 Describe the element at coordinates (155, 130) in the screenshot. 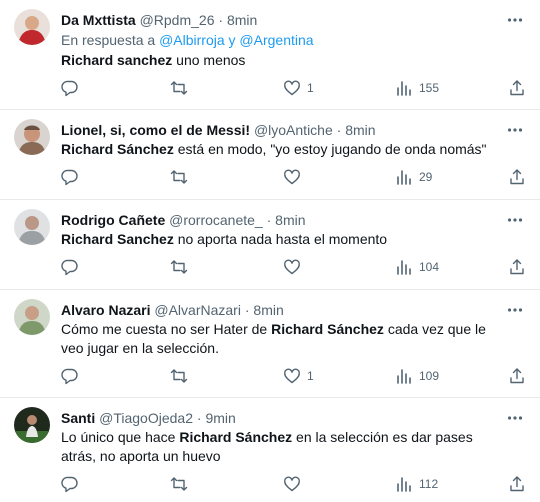

I see `display-name: Lionel, si, como el de Messi!` at that location.